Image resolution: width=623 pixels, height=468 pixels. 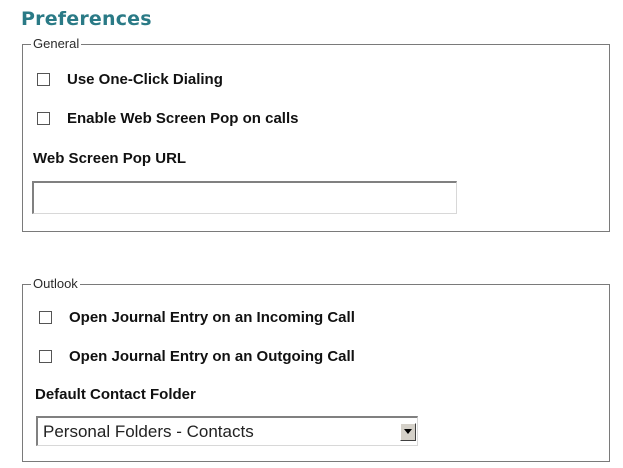 I want to click on journal-outgoing-label: Open Journal Entry on an Outgoing Call, so click(x=212, y=356).